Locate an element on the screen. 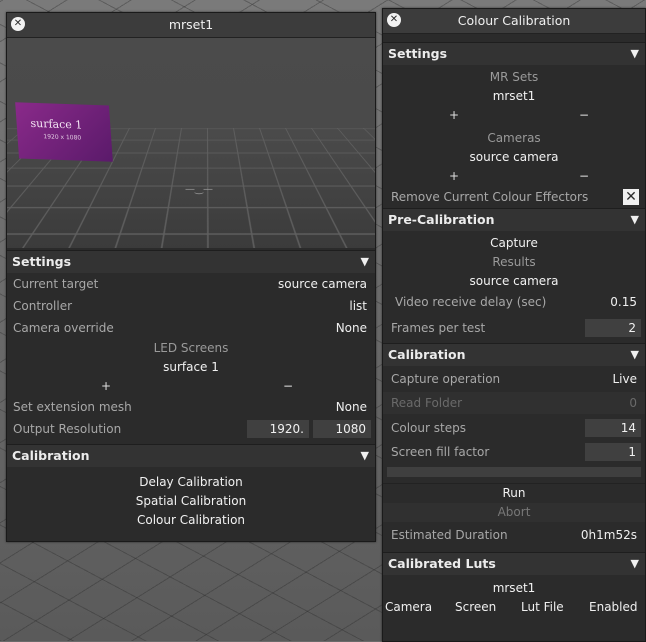  current-target-row: Current target source camera is located at coordinates (191, 284).